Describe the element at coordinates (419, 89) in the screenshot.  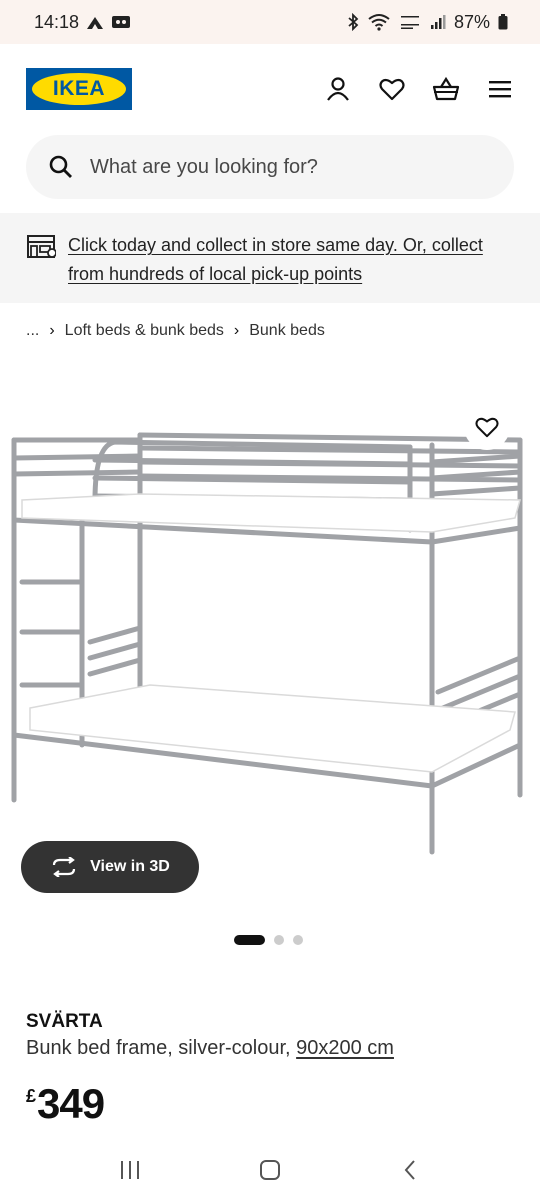
I see `header-icons` at that location.